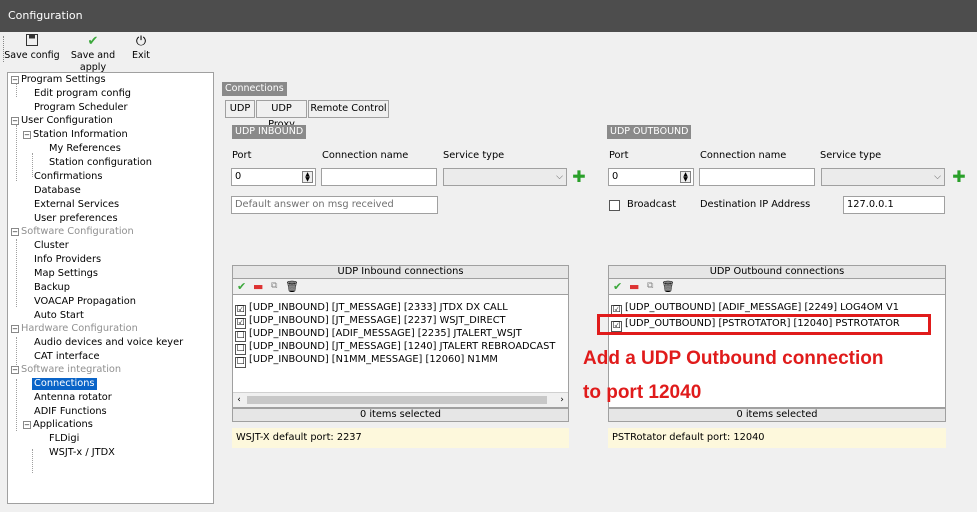 This screenshot has width=977, height=512. Describe the element at coordinates (651, 177) in the screenshot. I see `outbound-port-input: 0 ▲ ▼` at that location.